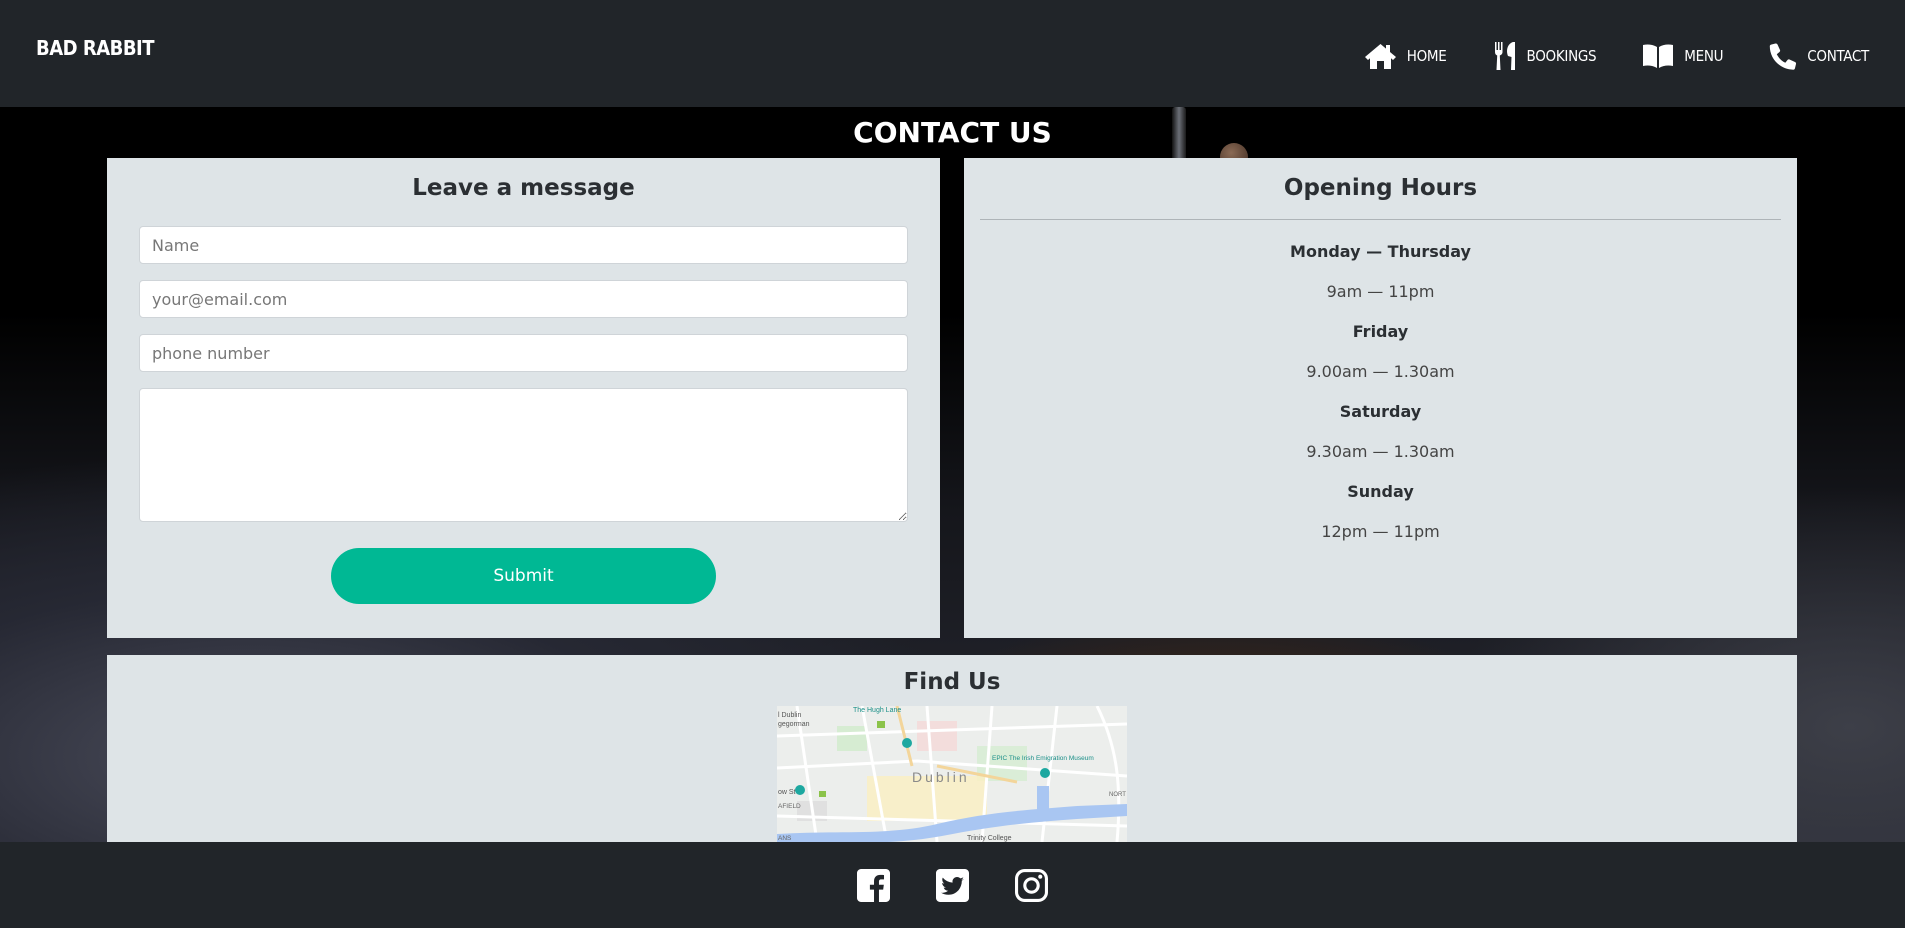 The image size is (1905, 928). What do you see at coordinates (523, 353) in the screenshot?
I see `phone-field` at bounding box center [523, 353].